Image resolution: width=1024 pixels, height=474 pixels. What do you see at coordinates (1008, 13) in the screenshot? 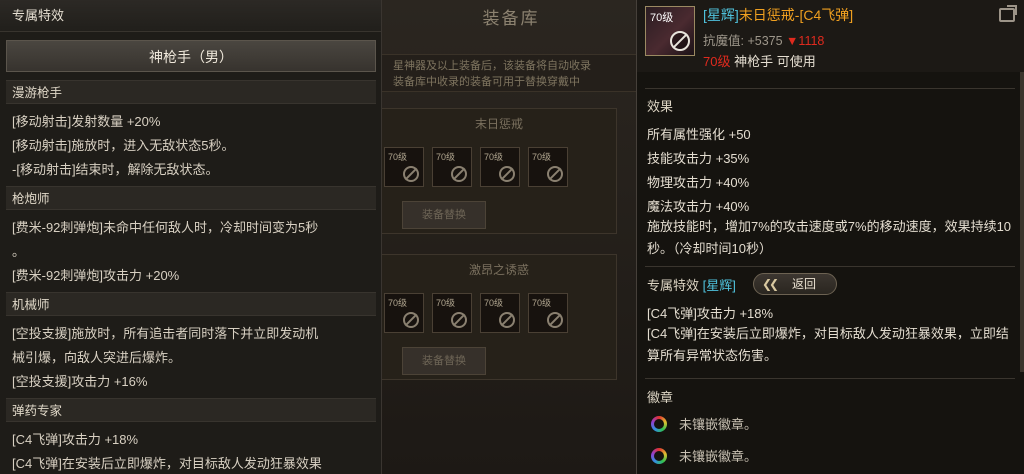
I see `share-icon` at bounding box center [1008, 13].